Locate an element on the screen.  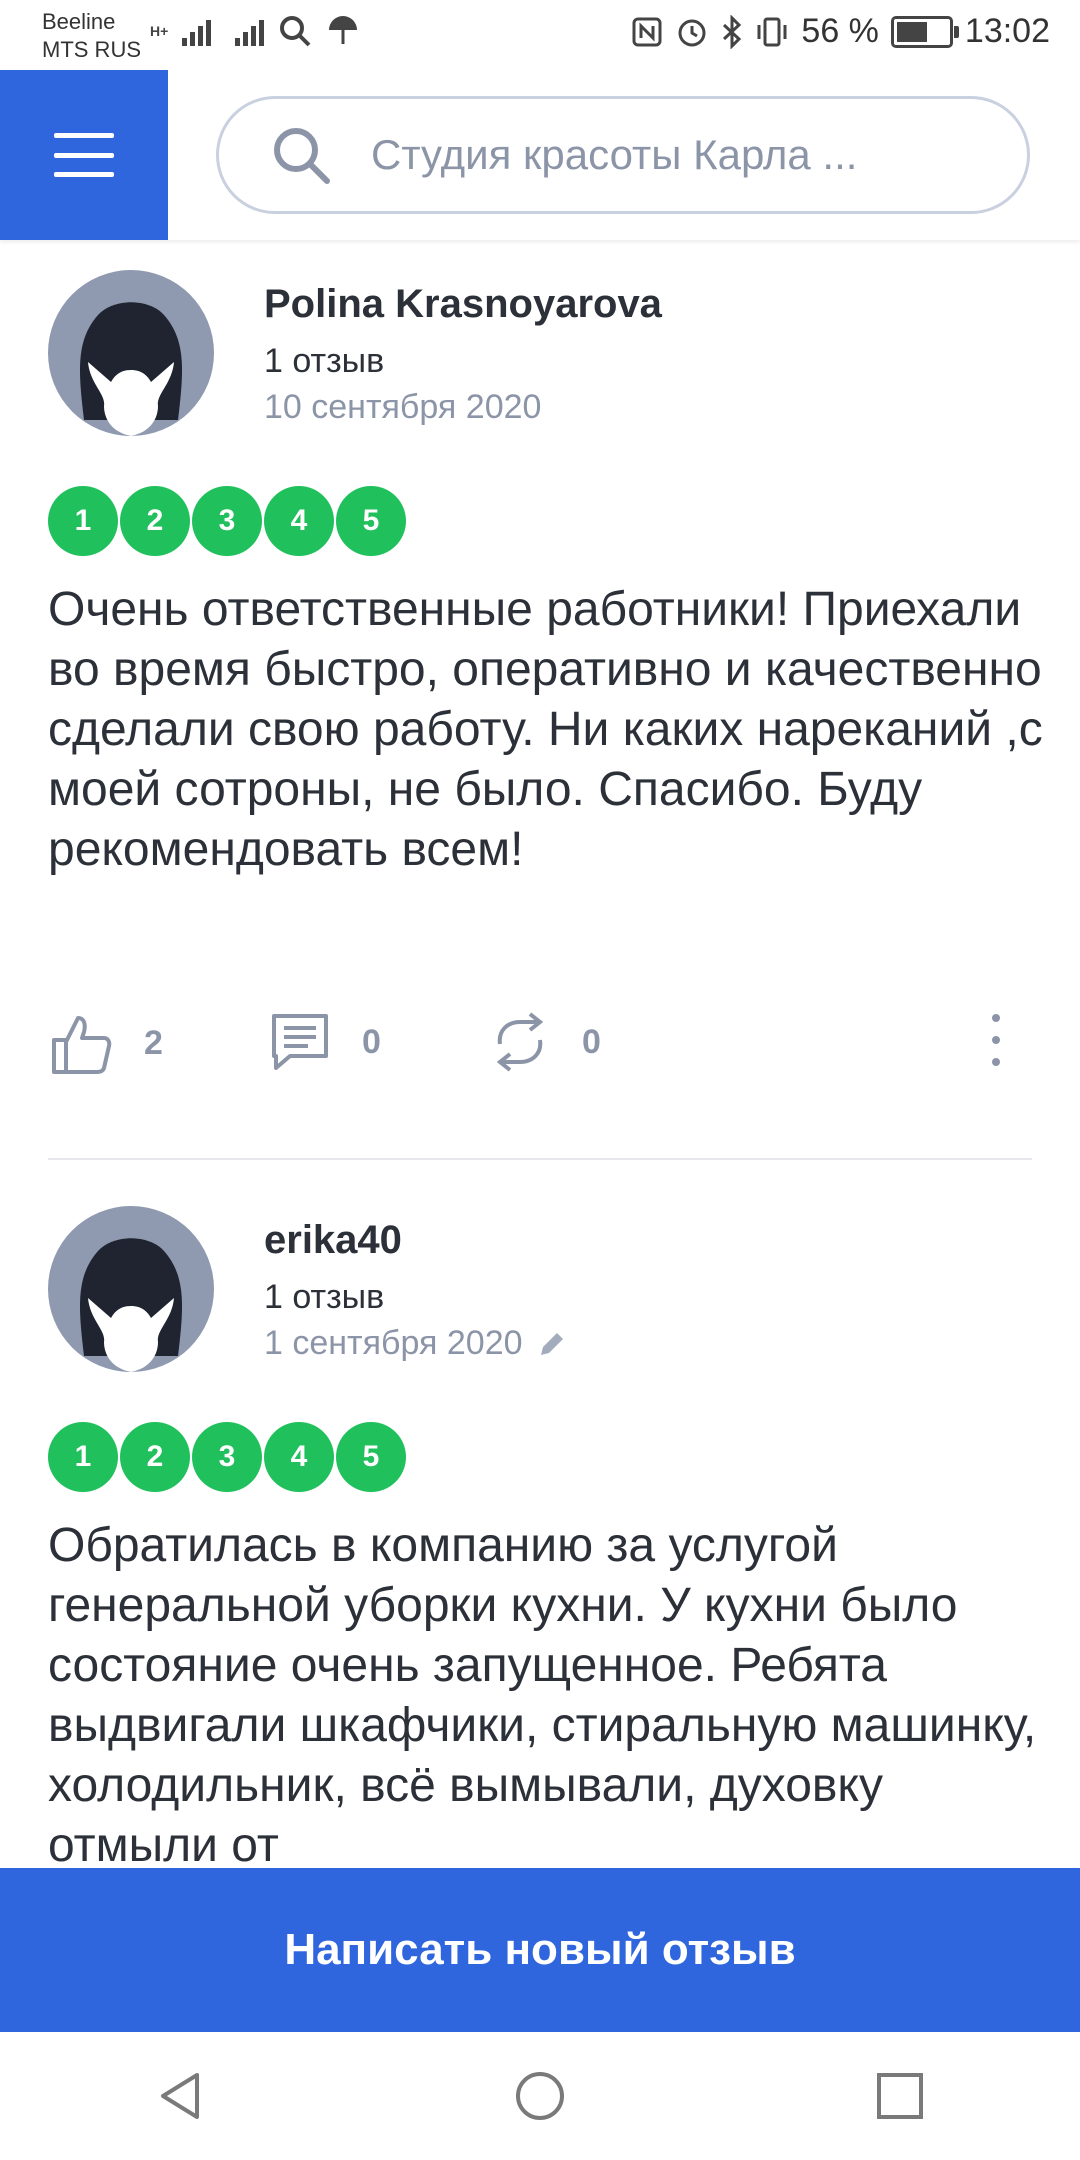
search-status-icon is located at coordinates (295, 31).